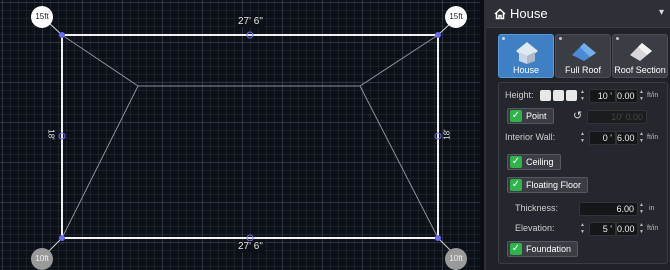 This screenshot has width=670, height=270. What do you see at coordinates (525, 70) in the screenshot?
I see `tab-house-label: House` at bounding box center [525, 70].